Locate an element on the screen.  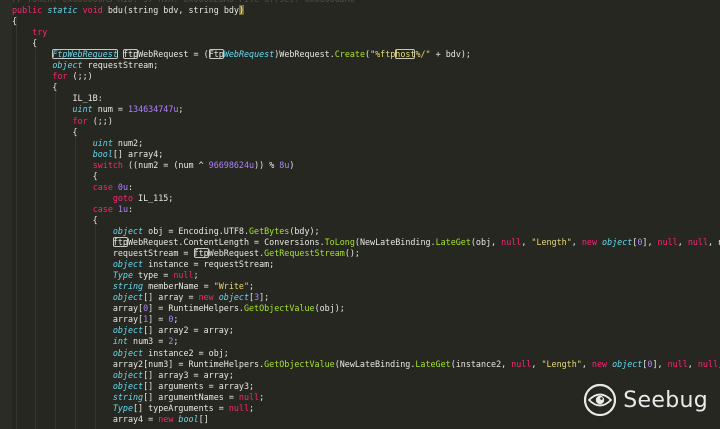
code-token: )) % is located at coordinates (267, 164).